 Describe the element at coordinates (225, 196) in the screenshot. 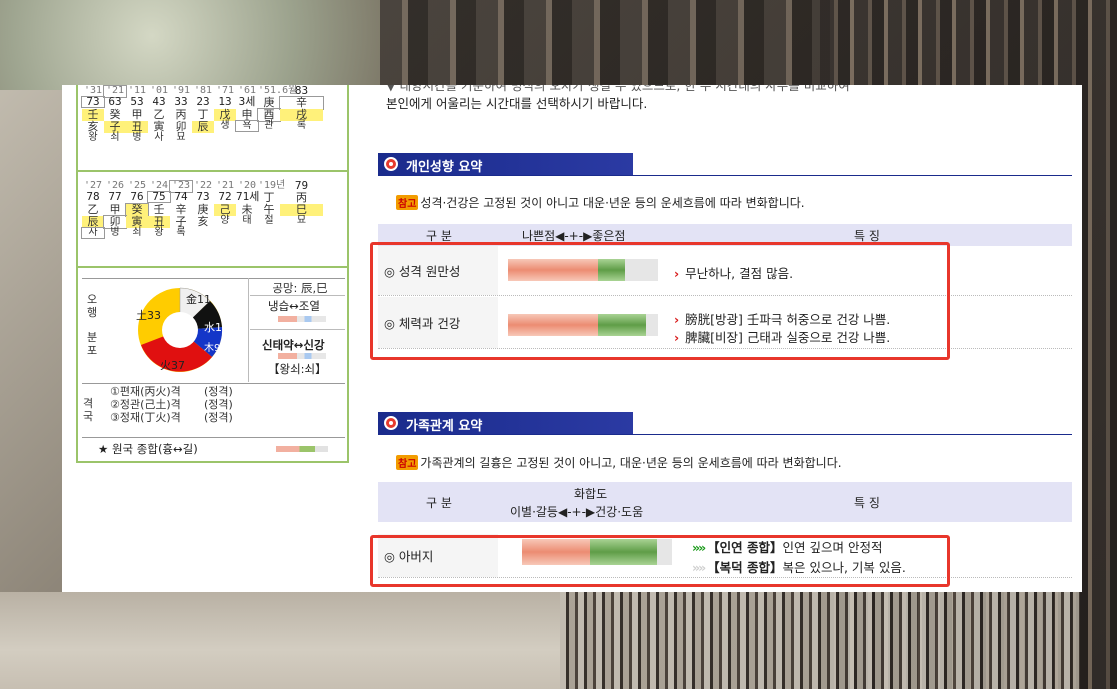

I see `seun-cell: 72` at that location.